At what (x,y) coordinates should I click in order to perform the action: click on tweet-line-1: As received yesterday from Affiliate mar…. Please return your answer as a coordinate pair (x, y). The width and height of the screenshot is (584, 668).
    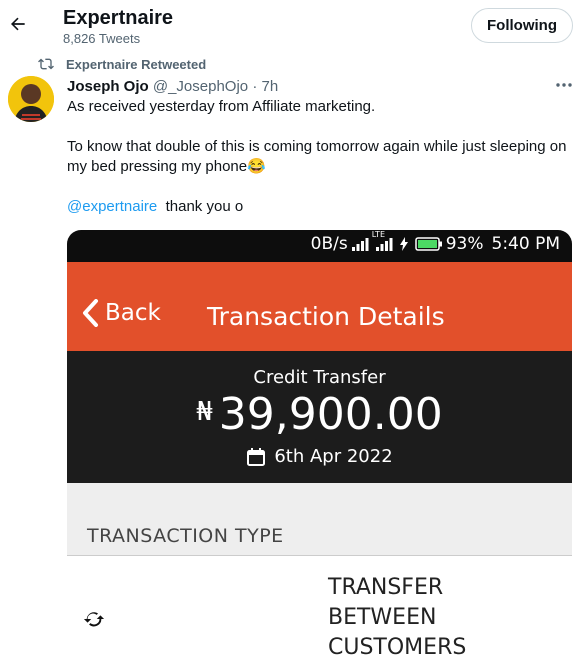
    Looking at the image, I should click on (221, 106).